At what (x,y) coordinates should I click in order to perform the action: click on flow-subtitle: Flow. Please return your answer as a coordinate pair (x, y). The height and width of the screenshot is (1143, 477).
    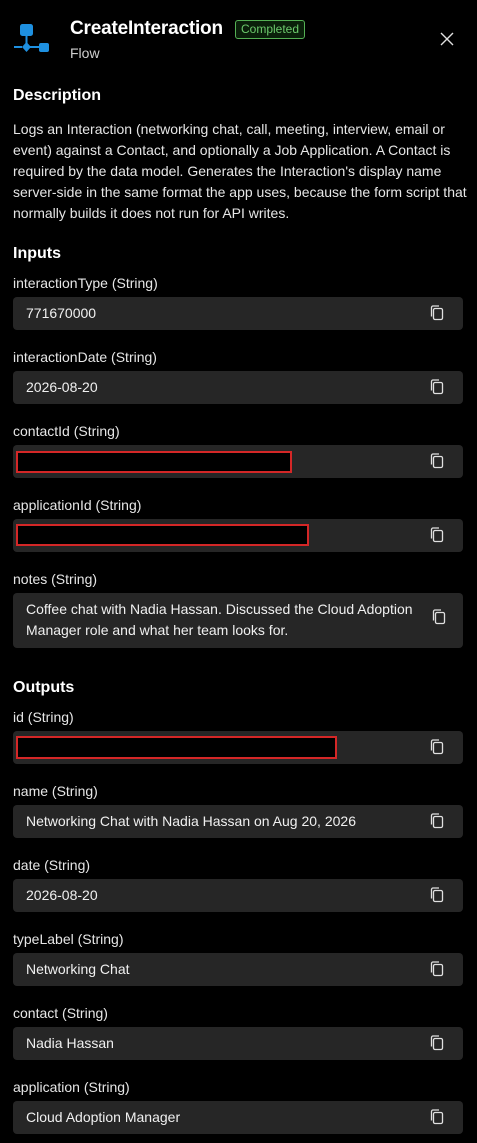
    Looking at the image, I should click on (85, 53).